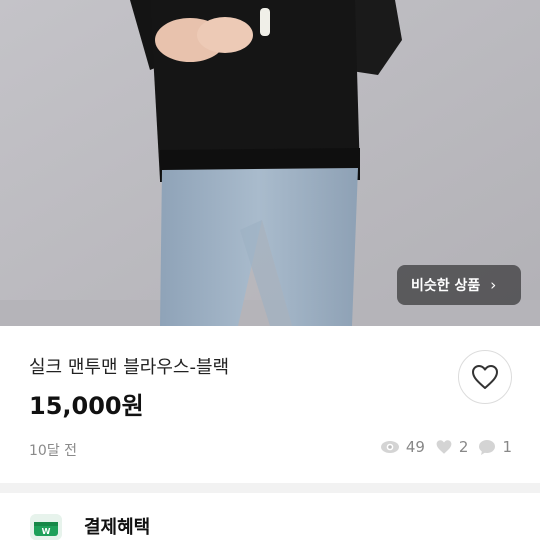  I want to click on wallet-icon: W, so click(46, 527).